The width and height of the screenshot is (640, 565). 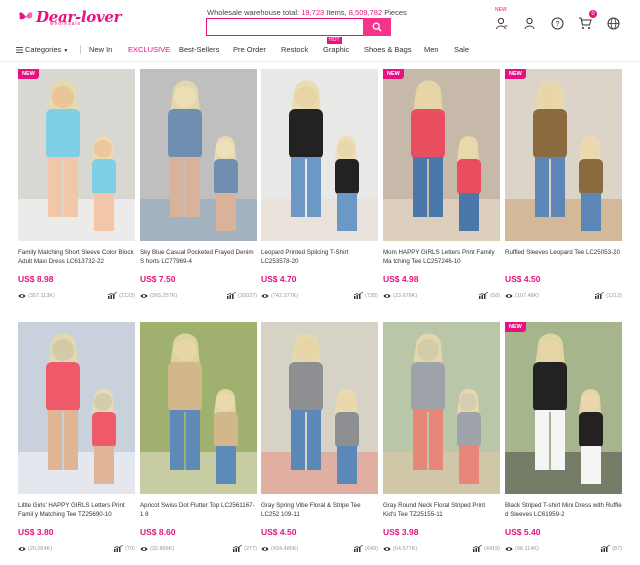 I want to click on nav-divider, so click(x=80, y=49).